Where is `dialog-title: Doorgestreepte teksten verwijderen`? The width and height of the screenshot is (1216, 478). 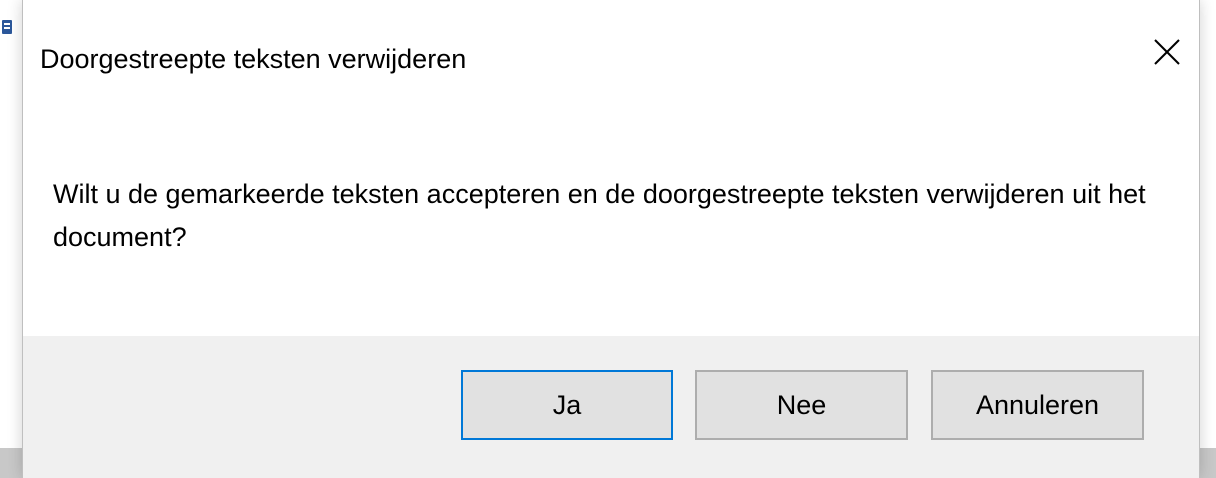 dialog-title: Doorgestreepte teksten verwijderen is located at coordinates (253, 59).